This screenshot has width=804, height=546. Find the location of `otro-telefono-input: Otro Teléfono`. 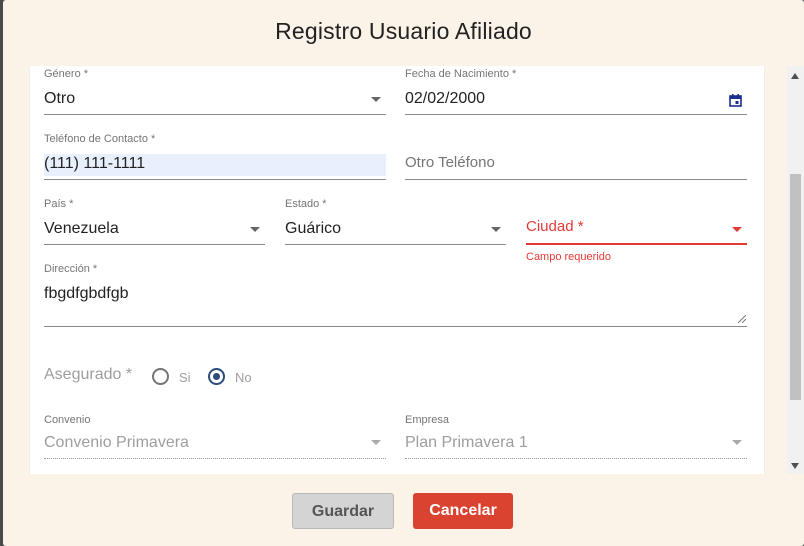

otro-telefono-input: Otro Teléfono is located at coordinates (576, 157).